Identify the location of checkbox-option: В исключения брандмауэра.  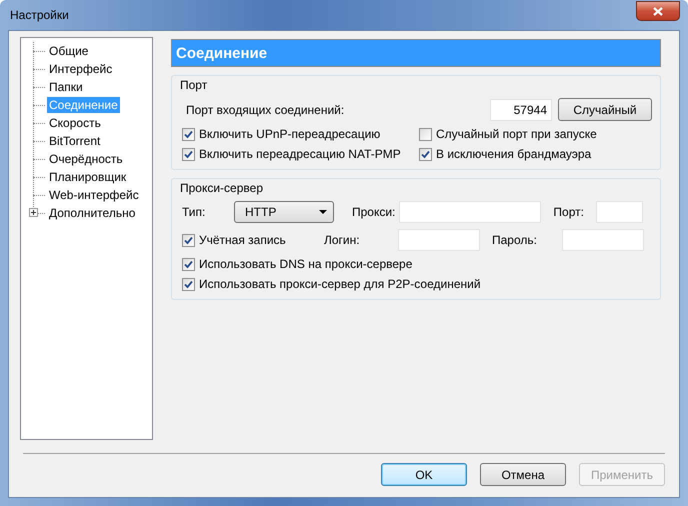
(505, 154).